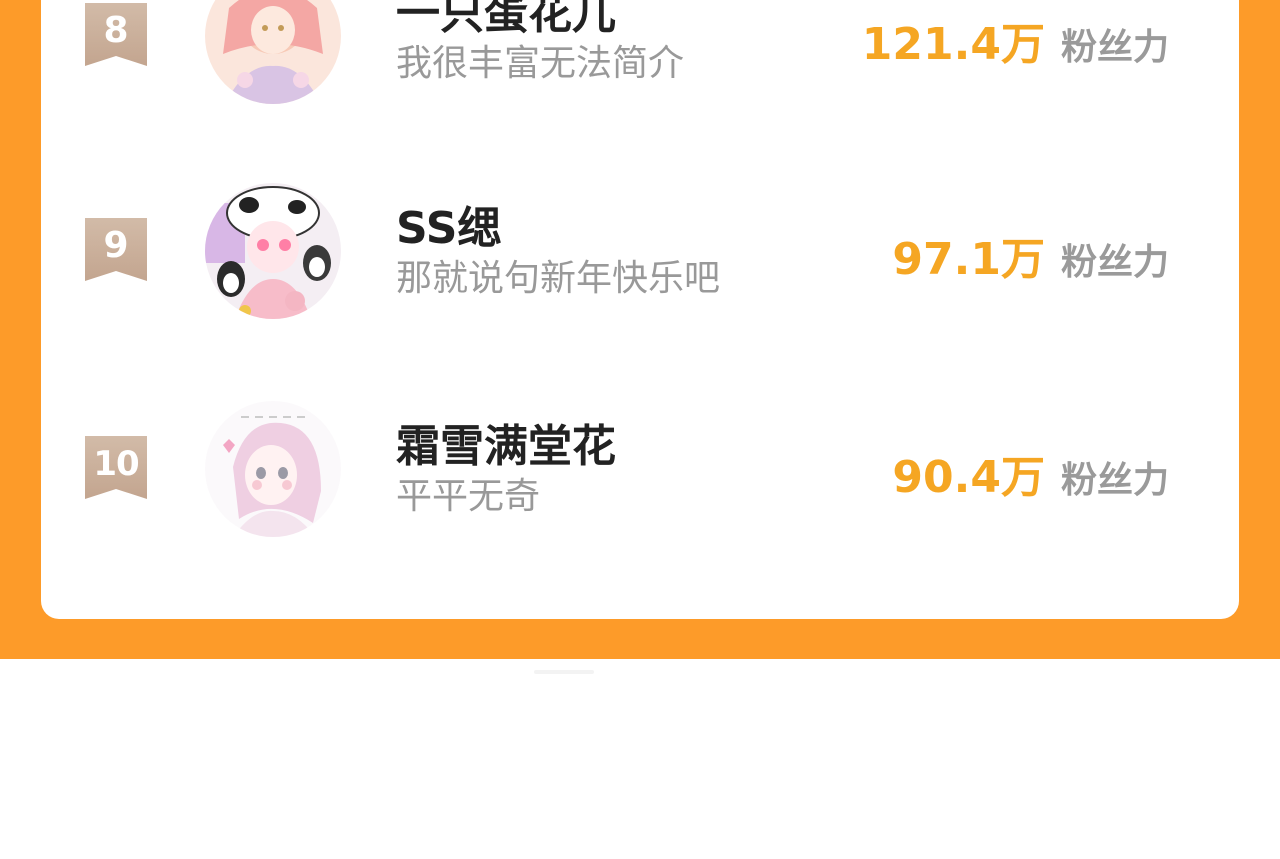 The height and width of the screenshot is (859, 1280). What do you see at coordinates (558, 278) in the screenshot?
I see `user-description: 那就说句新年快乐吧` at bounding box center [558, 278].